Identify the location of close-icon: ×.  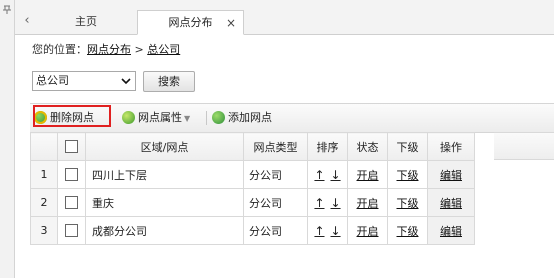
(231, 23).